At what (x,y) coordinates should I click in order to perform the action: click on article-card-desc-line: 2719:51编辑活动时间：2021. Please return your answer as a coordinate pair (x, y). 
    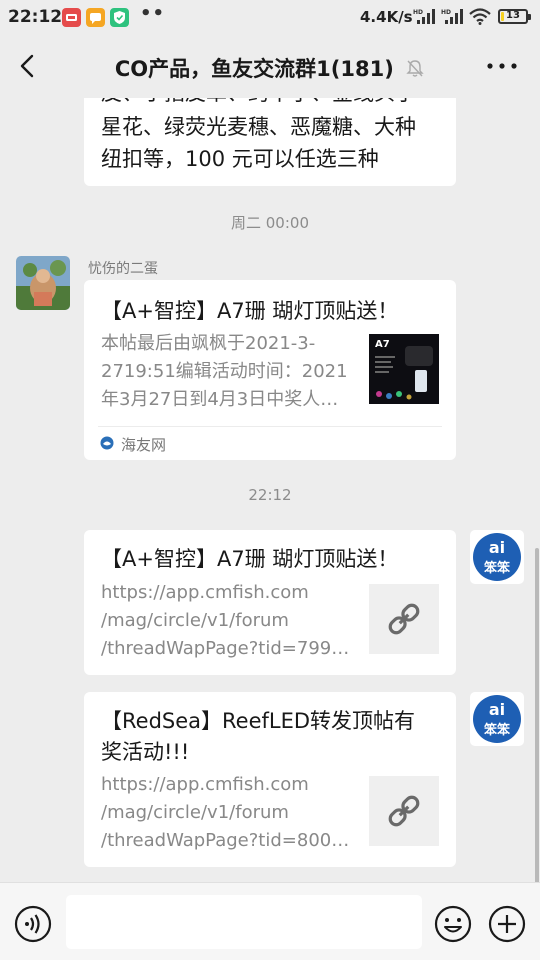
    Looking at the image, I should click on (224, 371).